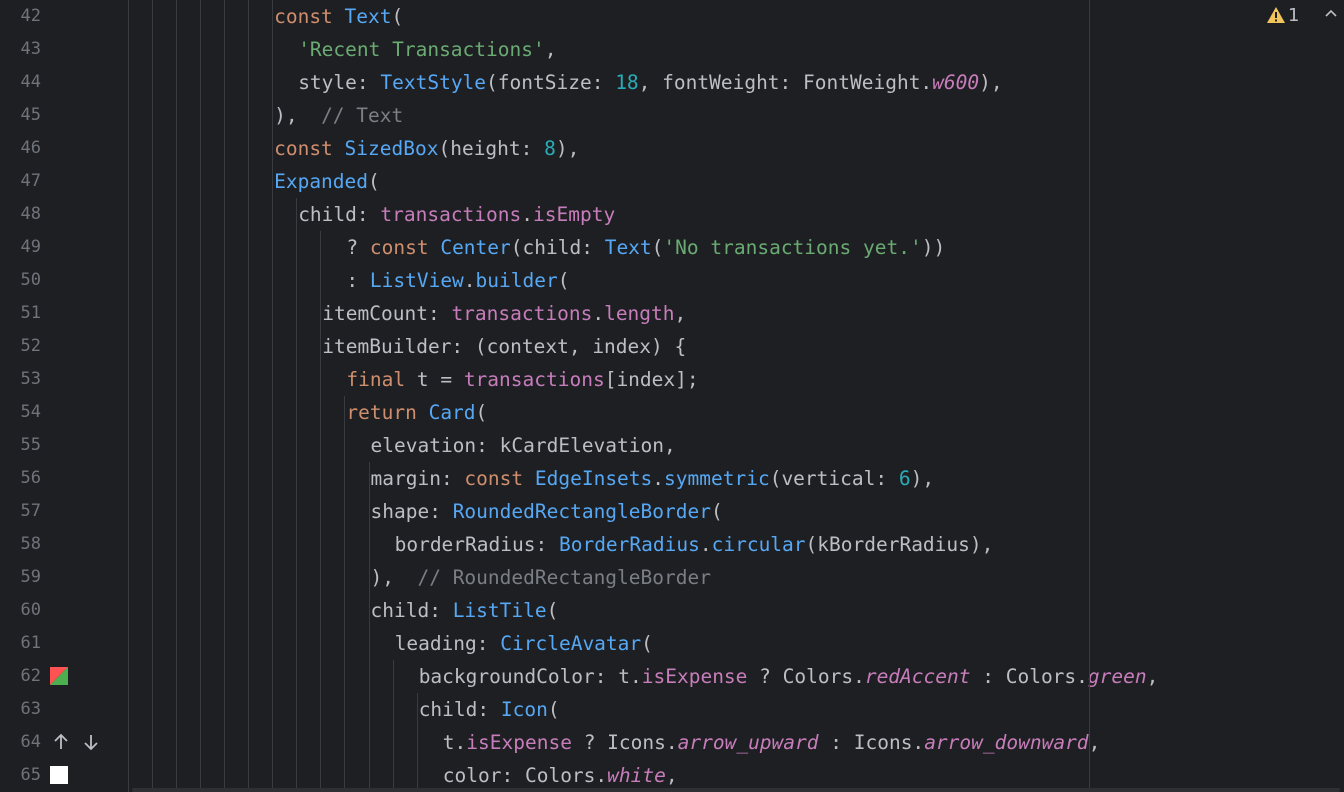  Describe the element at coordinates (387, 412) in the screenshot. I see `code-token: return` at that location.